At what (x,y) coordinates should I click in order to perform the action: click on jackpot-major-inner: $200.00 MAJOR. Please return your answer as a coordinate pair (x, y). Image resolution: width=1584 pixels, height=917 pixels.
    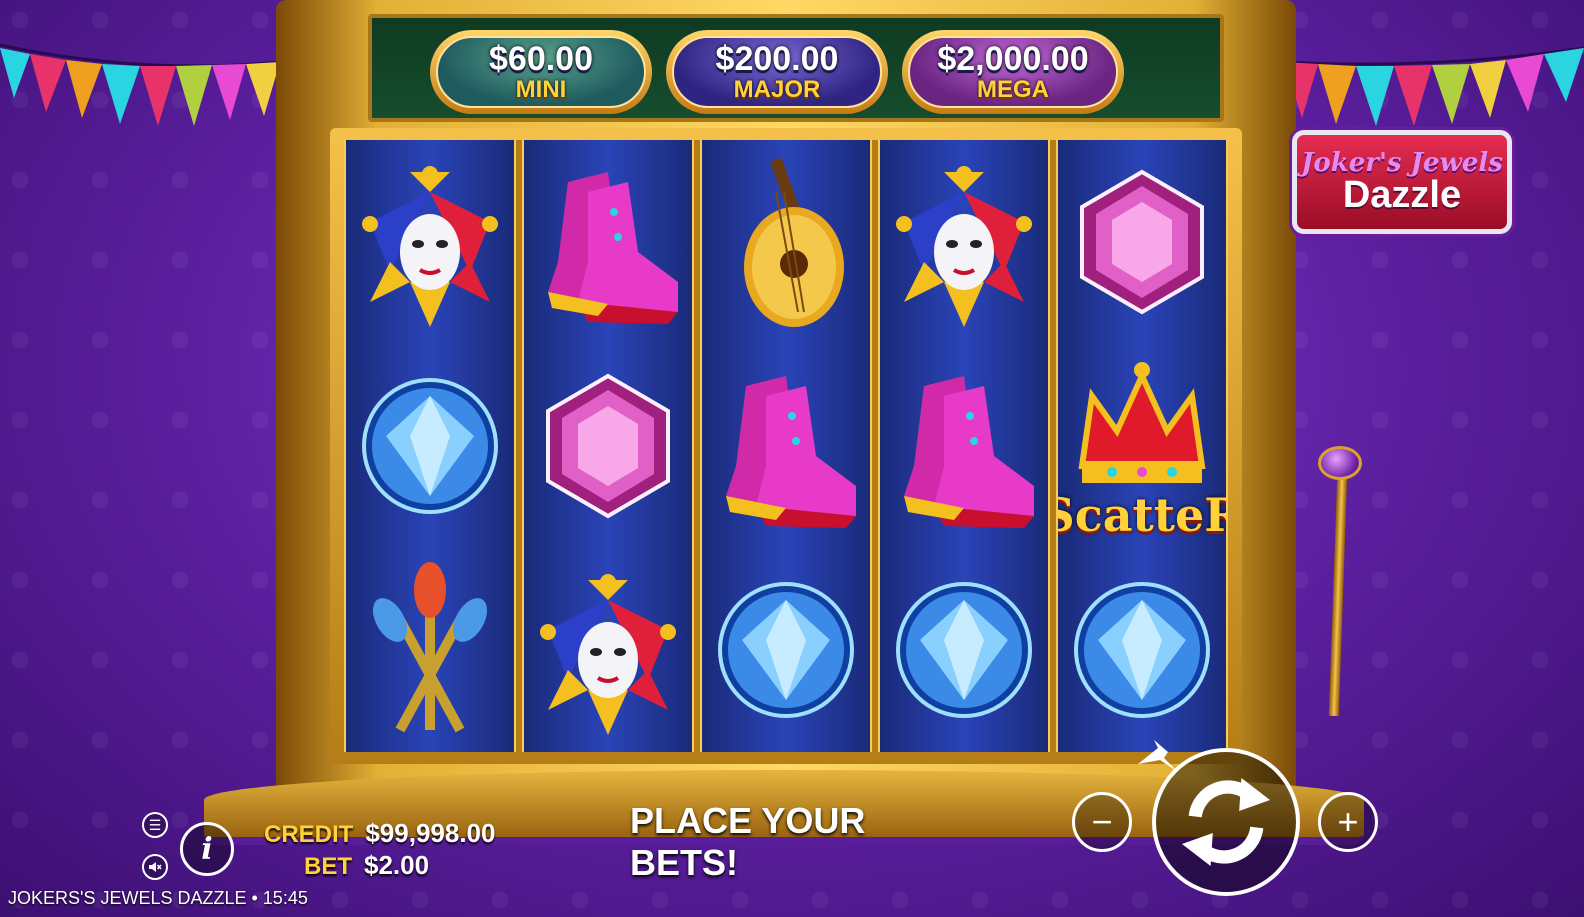
    Looking at the image, I should click on (777, 72).